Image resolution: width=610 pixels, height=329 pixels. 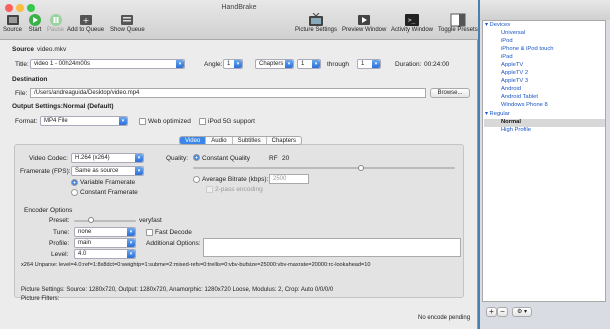 I want to click on framerate-select: Same as source ▾, so click(x=107, y=171).